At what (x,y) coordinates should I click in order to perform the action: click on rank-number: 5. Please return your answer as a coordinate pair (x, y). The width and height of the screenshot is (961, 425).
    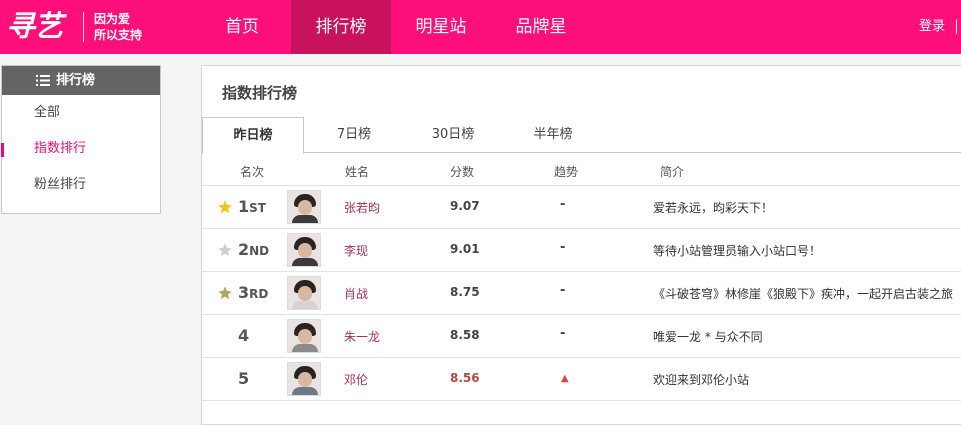
    Looking at the image, I should click on (243, 379).